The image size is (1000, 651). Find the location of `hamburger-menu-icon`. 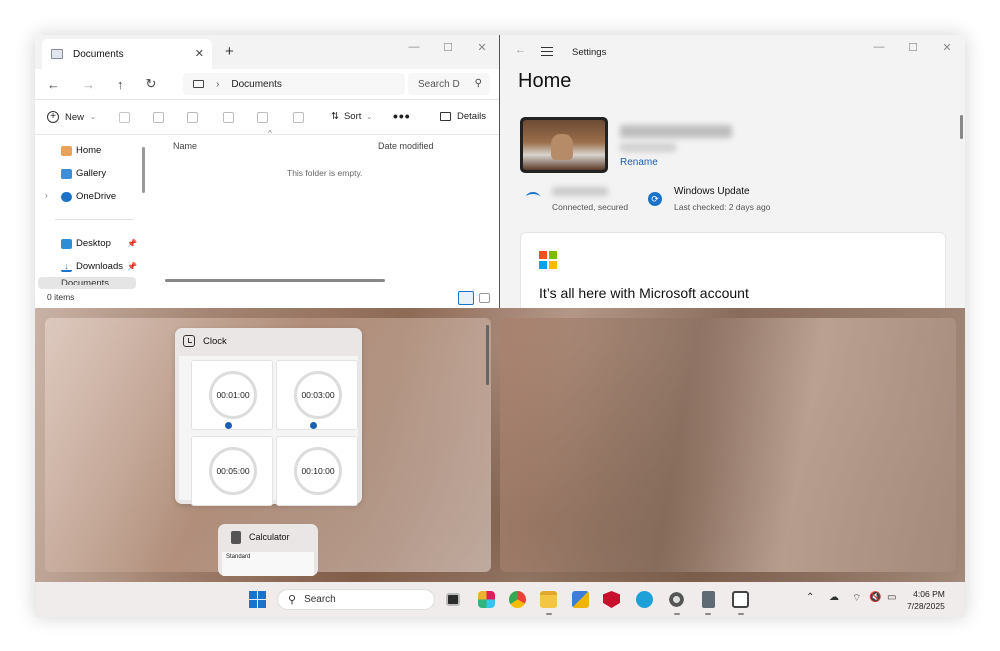

hamburger-menu-icon is located at coordinates (547, 51).